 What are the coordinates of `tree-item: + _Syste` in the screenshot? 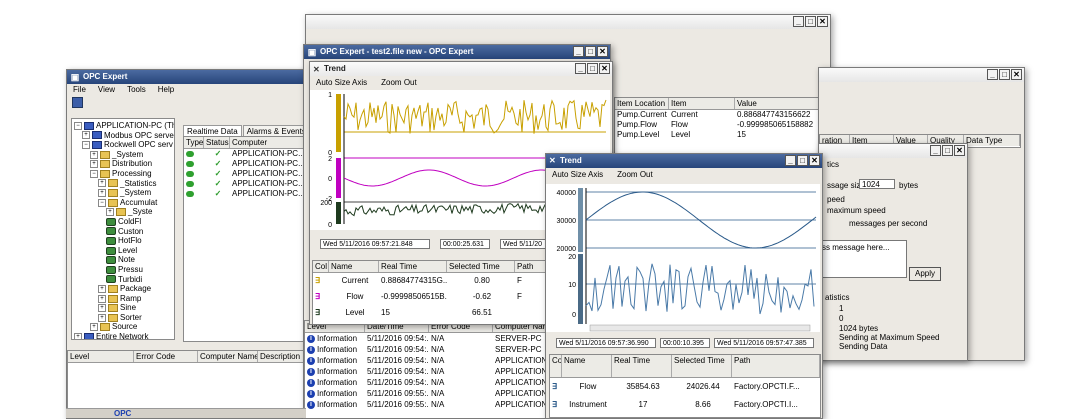 It's located at (123, 212).